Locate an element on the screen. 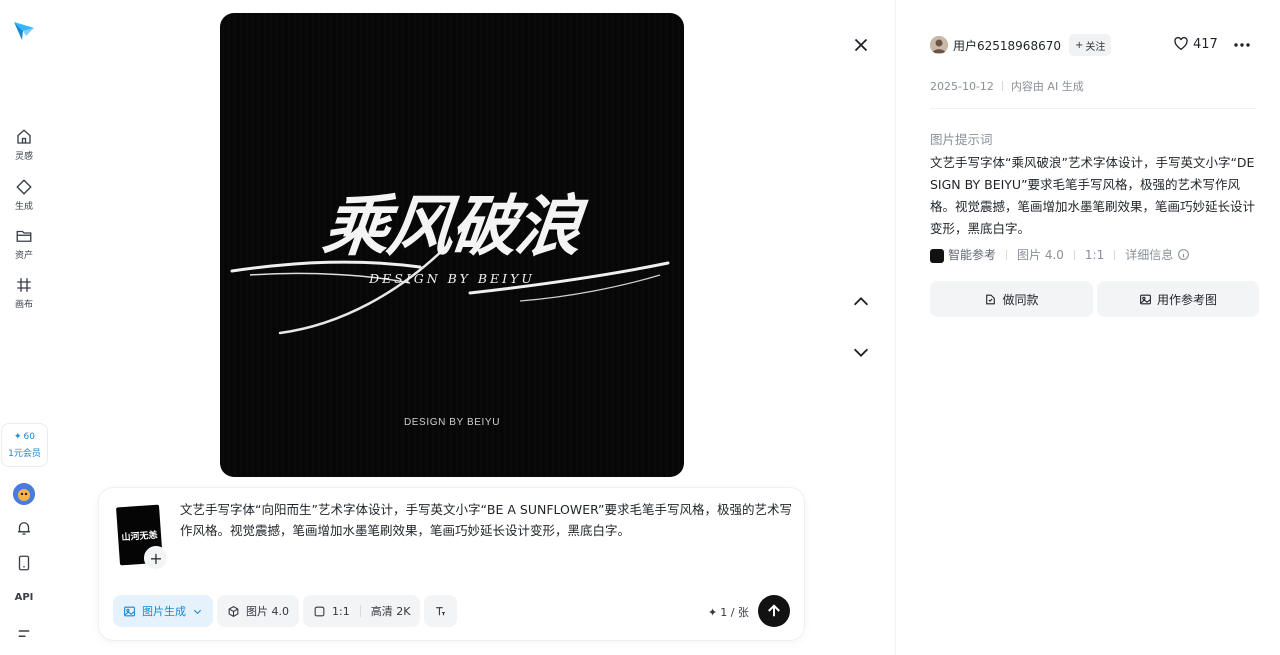 This screenshot has height=655, width=1280. generation-params: 智能参考 图片 4.0 1:1 详细信息 is located at coordinates (1060, 254).